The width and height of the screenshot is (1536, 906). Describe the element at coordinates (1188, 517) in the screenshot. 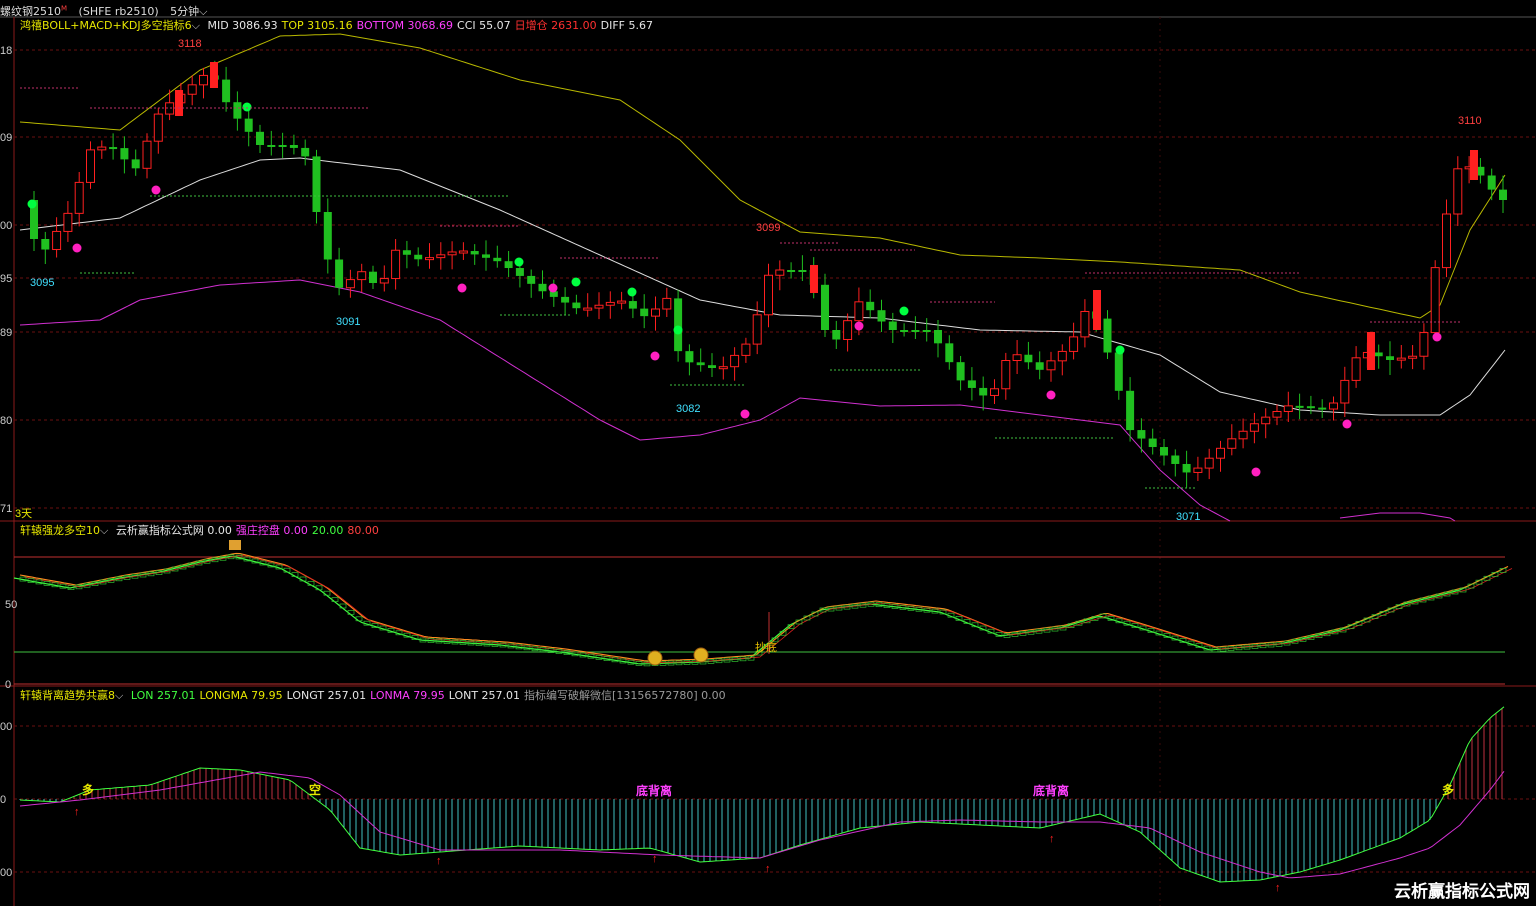

I see `price-mark-label: 3071` at that location.